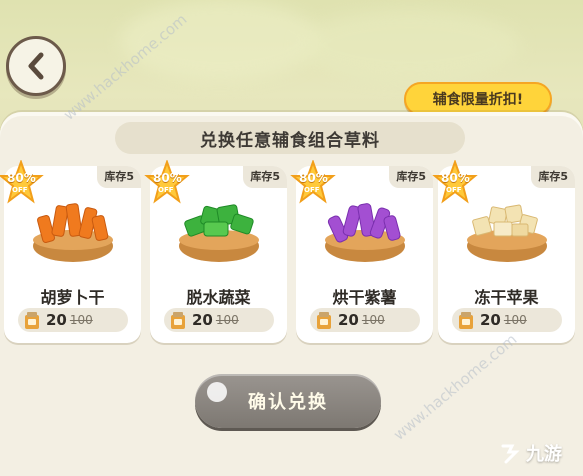 This screenshot has height=476, width=583. I want to click on discount-promo-badge: 辅食限量折扣!, so click(478, 99).